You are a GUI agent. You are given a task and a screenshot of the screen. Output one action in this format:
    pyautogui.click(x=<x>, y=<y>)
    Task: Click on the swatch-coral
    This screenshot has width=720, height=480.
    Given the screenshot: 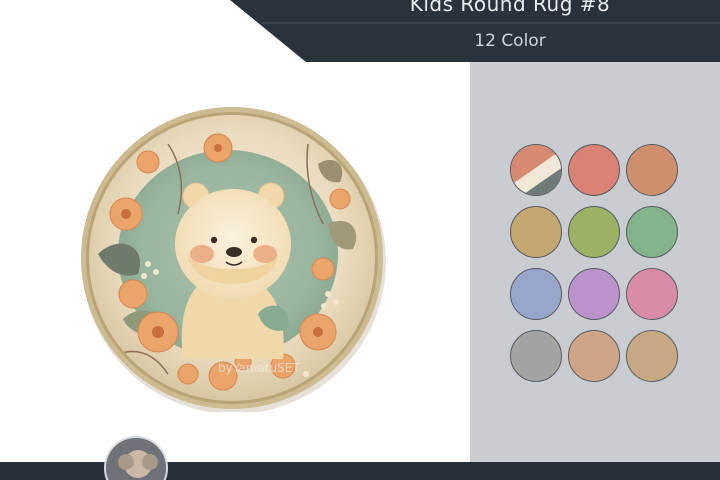 What is the action you would take?
    pyautogui.click(x=594, y=170)
    